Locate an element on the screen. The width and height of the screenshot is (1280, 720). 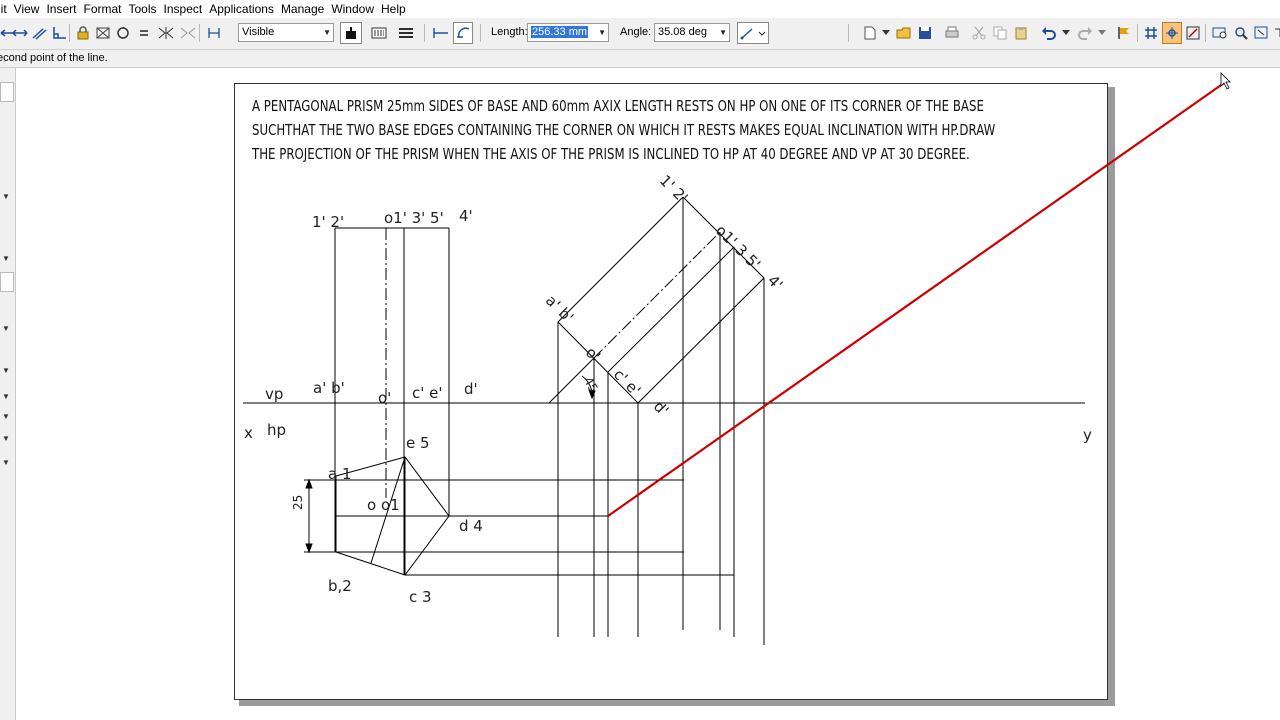
label-b2: b,2 is located at coordinates (340, 586).